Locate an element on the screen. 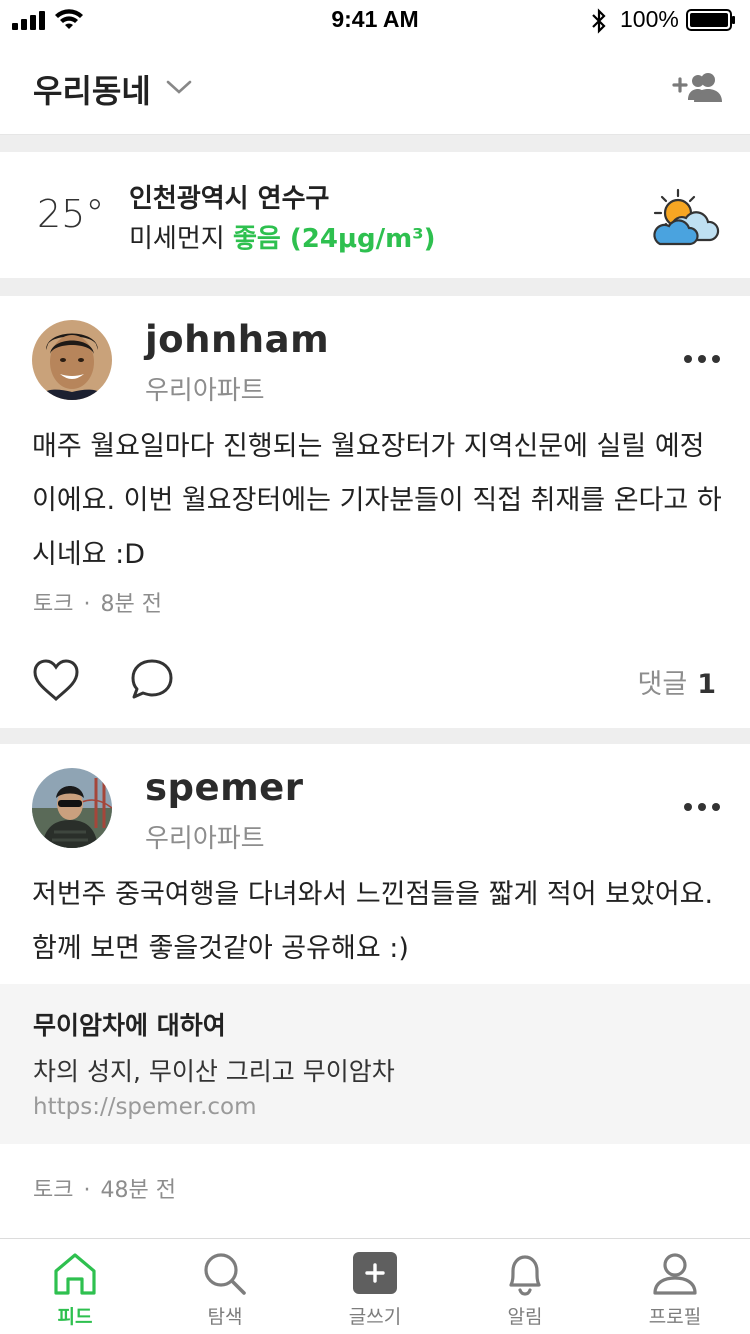 This screenshot has height=1334, width=750. comment-count: 댓글 1 is located at coordinates (677, 681).